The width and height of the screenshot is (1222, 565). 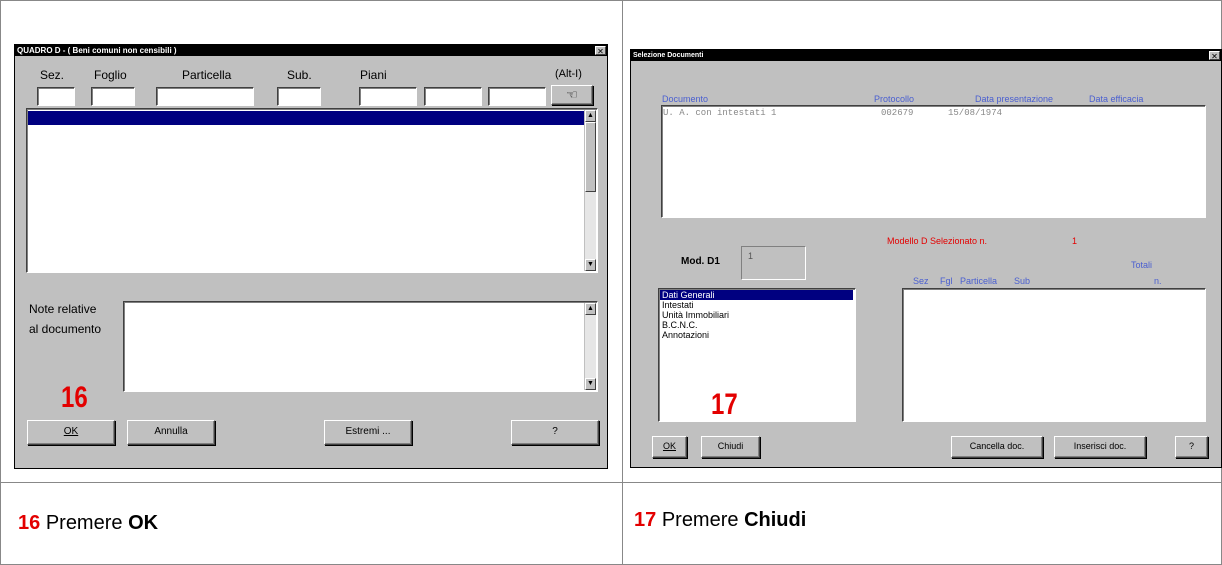 I want to click on caption-number: 17, so click(x=645, y=520).